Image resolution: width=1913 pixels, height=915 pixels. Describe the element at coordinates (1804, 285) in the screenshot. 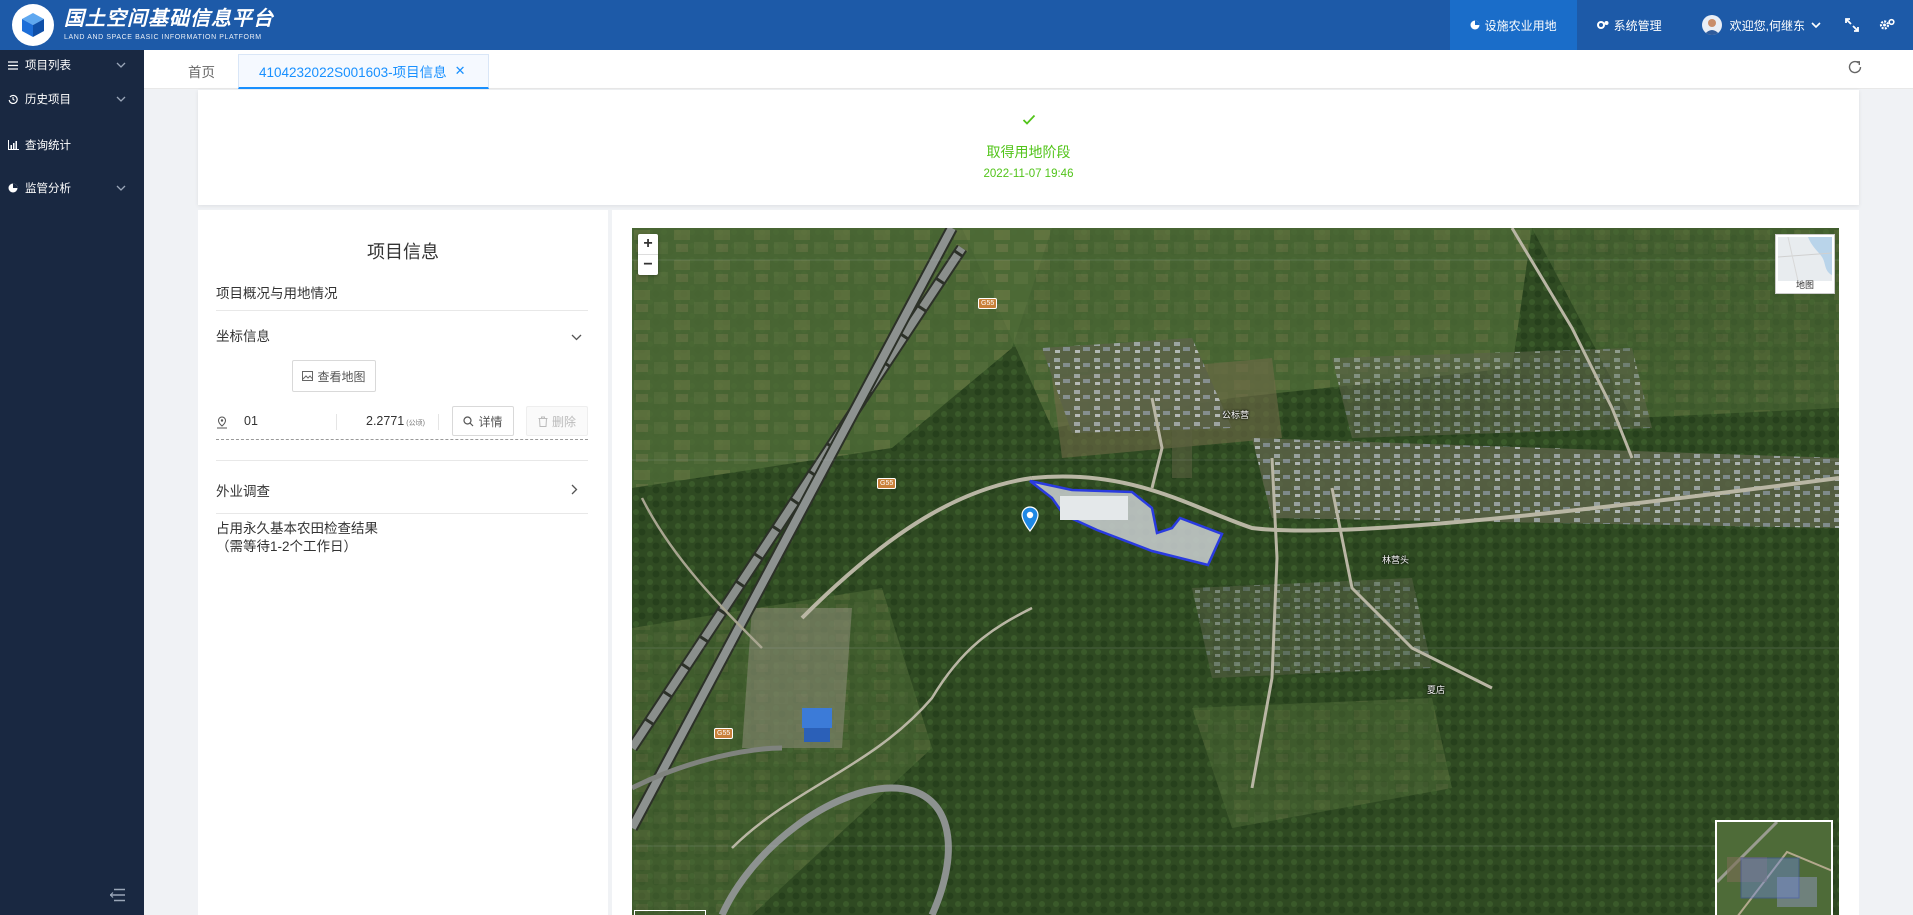

I see `basemap-switch-label: 地图` at that location.